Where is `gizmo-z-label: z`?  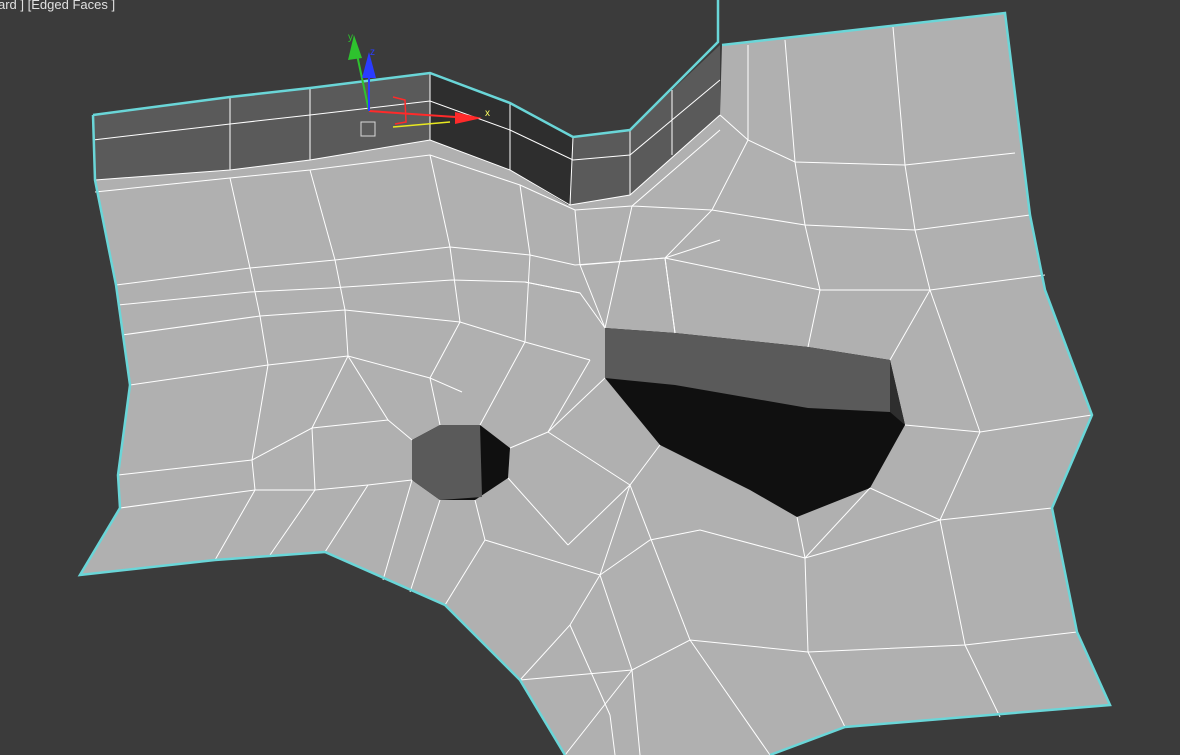
gizmo-z-label: z is located at coordinates (372, 52).